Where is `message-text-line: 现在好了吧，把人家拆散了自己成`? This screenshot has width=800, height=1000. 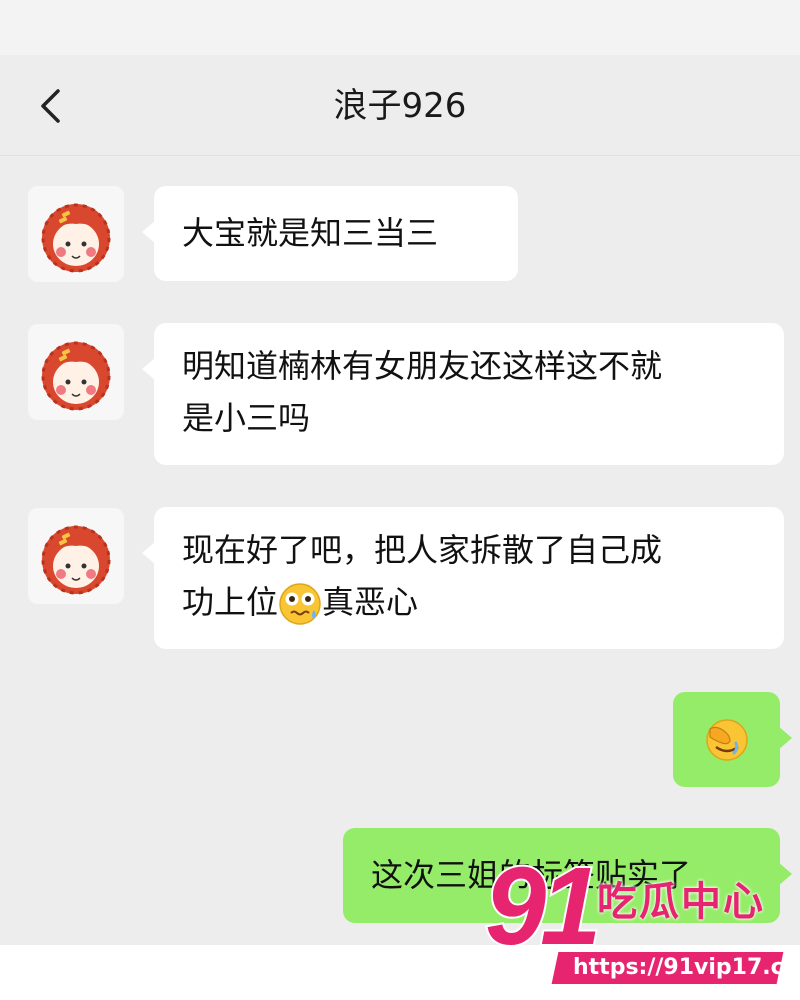
message-text-line: 现在好了吧，把人家拆散了自己成 is located at coordinates (422, 550).